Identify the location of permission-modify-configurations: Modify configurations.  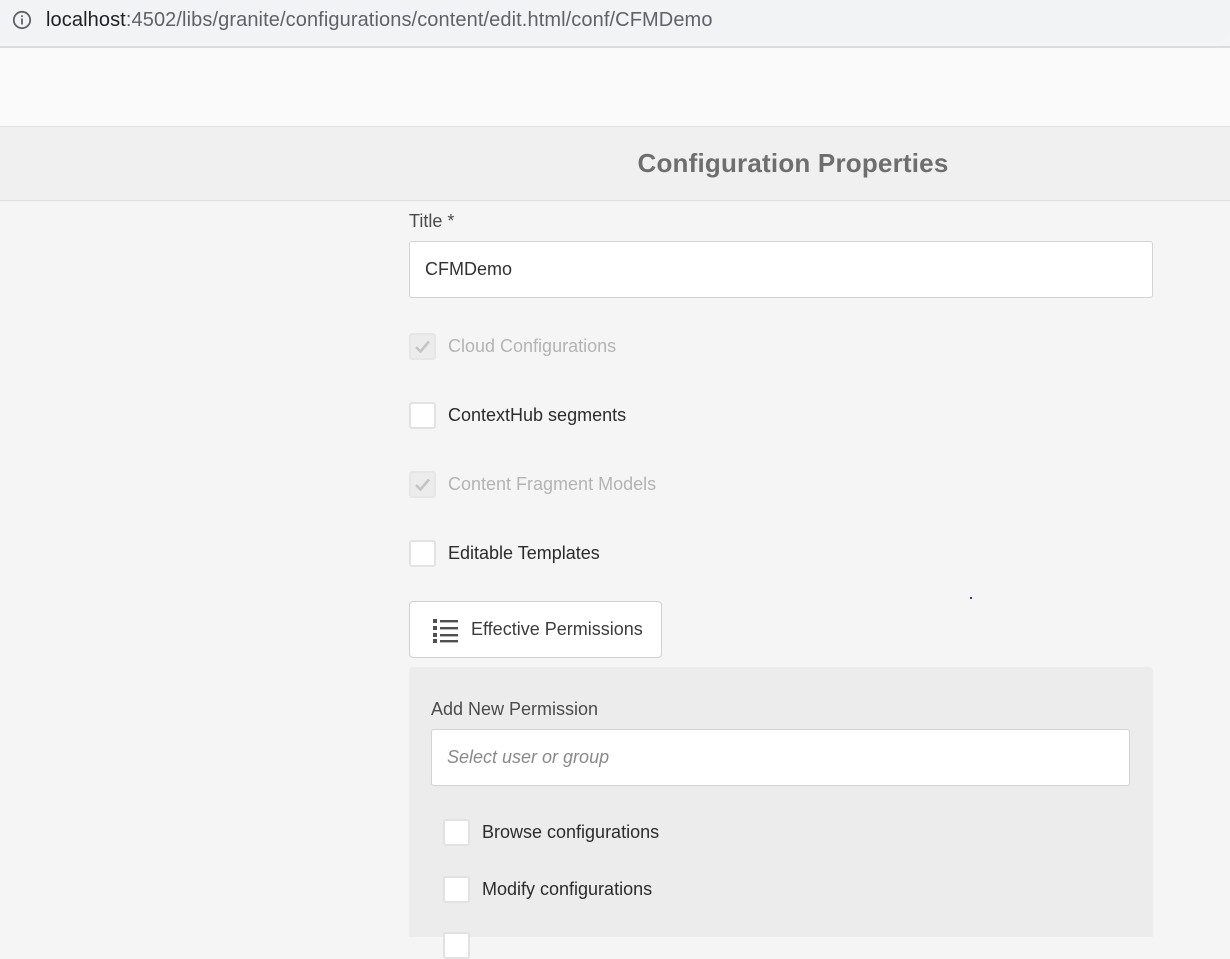
(547, 889).